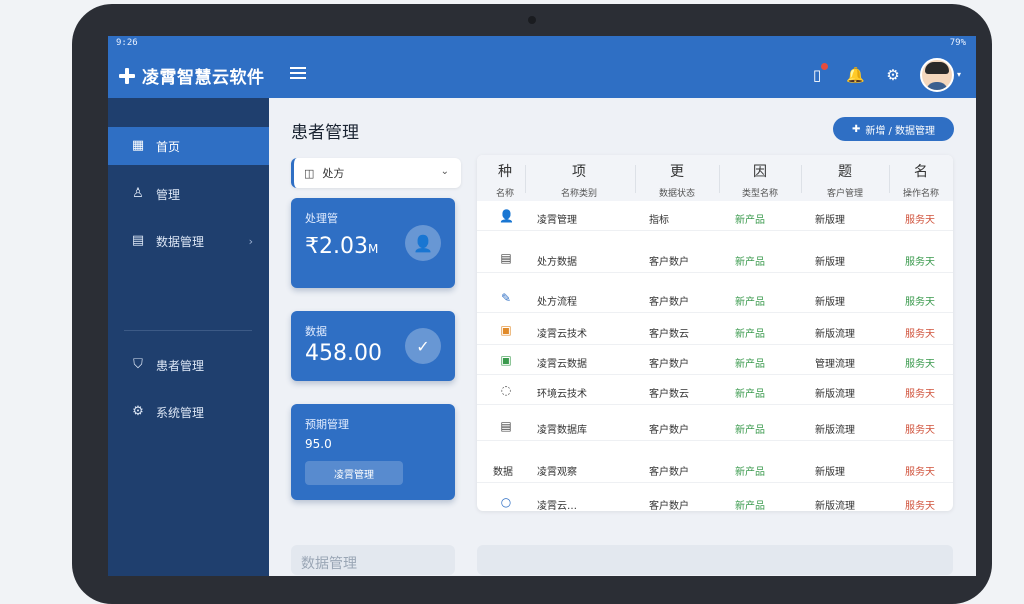 The image size is (1024, 604). What do you see at coordinates (557, 262) in the screenshot?
I see `row-name: 处方数据` at bounding box center [557, 262].